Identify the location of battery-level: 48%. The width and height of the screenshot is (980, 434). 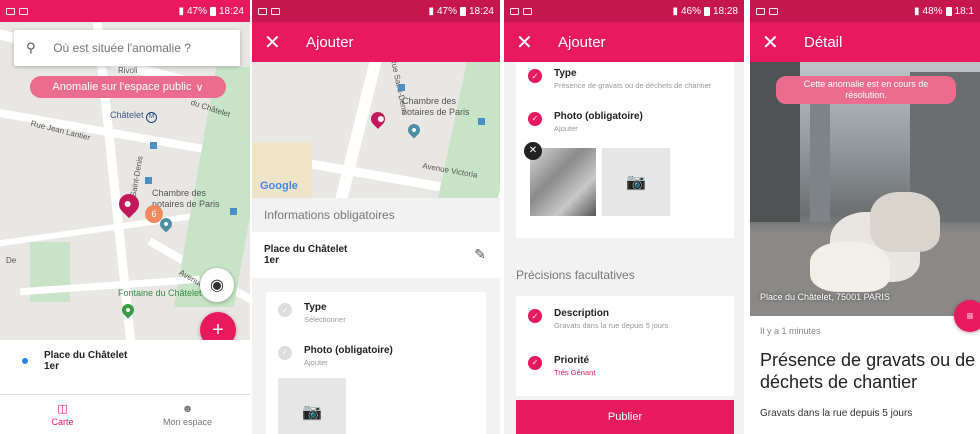
(932, 11).